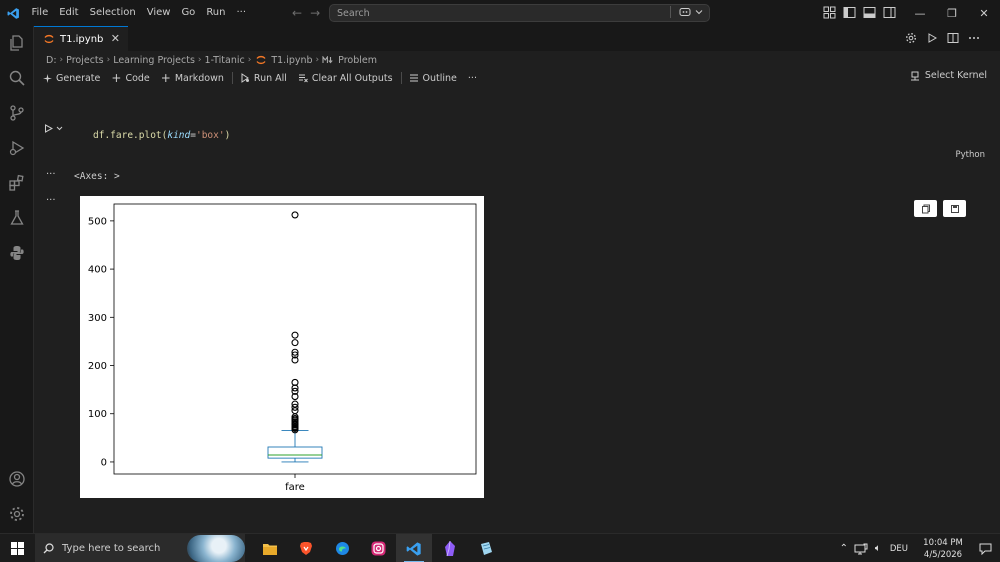 The height and width of the screenshot is (562, 1000). What do you see at coordinates (17, 253) in the screenshot?
I see `python-icon` at bounding box center [17, 253].